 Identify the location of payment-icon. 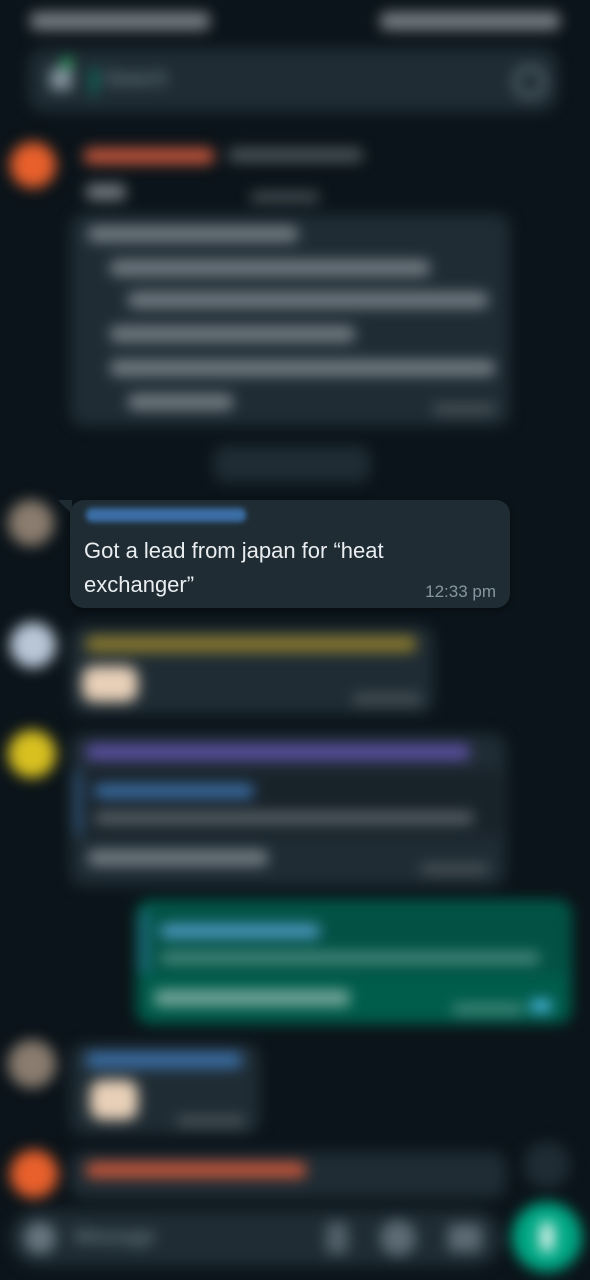
(398, 1238).